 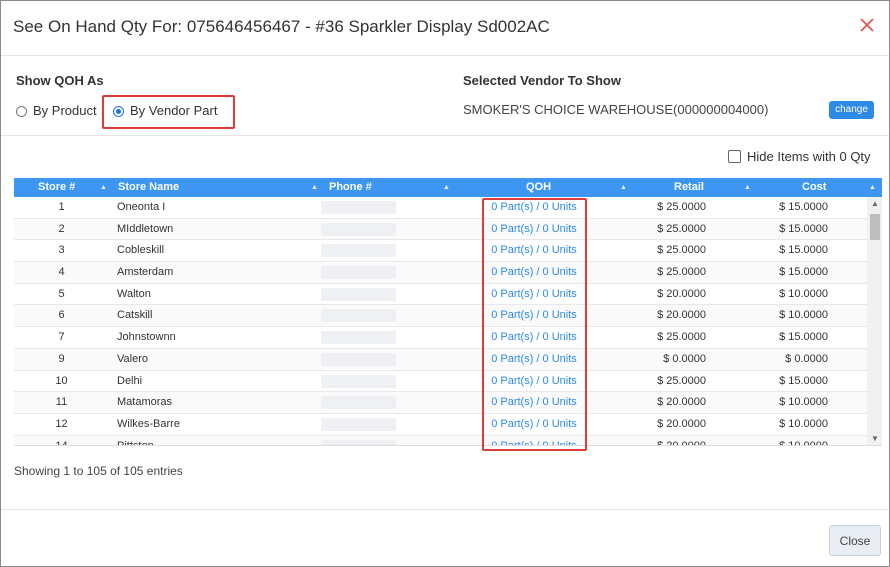 I want to click on store-name-cell: Oneonta I, so click(x=141, y=207).